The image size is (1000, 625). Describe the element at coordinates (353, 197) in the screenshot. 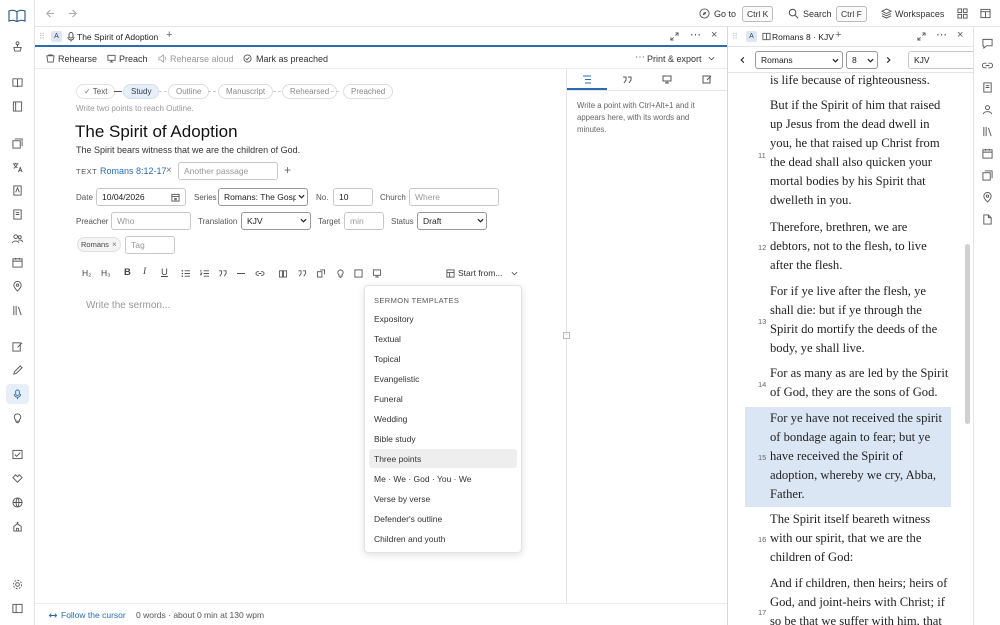

I see `number-input: 10` at that location.